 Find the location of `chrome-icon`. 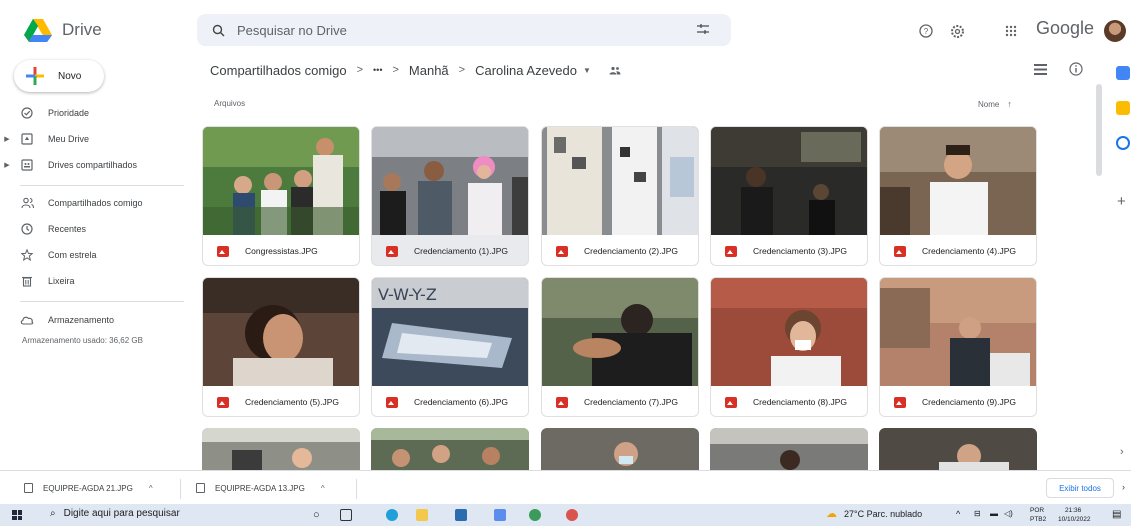

chrome-icon is located at coordinates (535, 515).